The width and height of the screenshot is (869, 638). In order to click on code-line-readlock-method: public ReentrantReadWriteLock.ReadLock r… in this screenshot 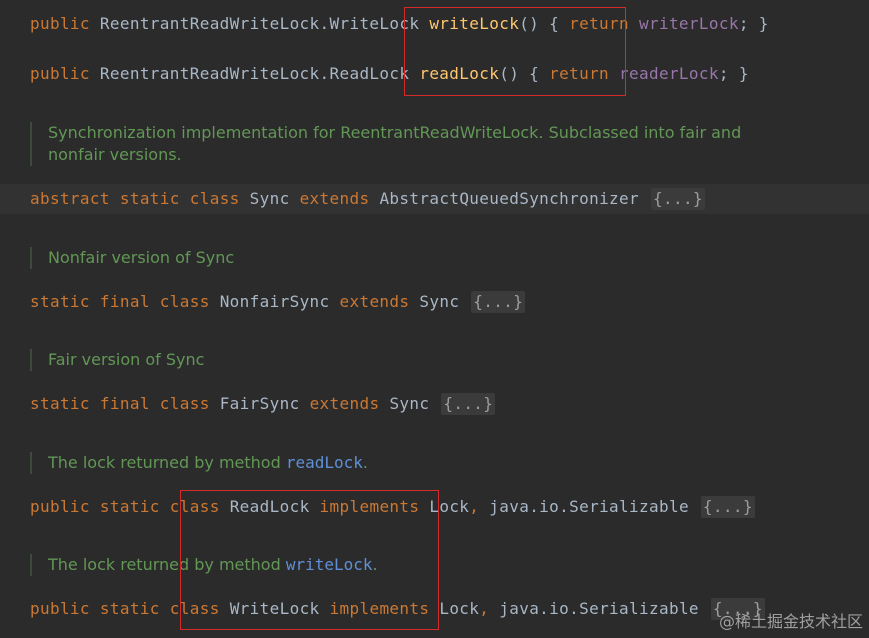, I will do `click(389, 74)`.